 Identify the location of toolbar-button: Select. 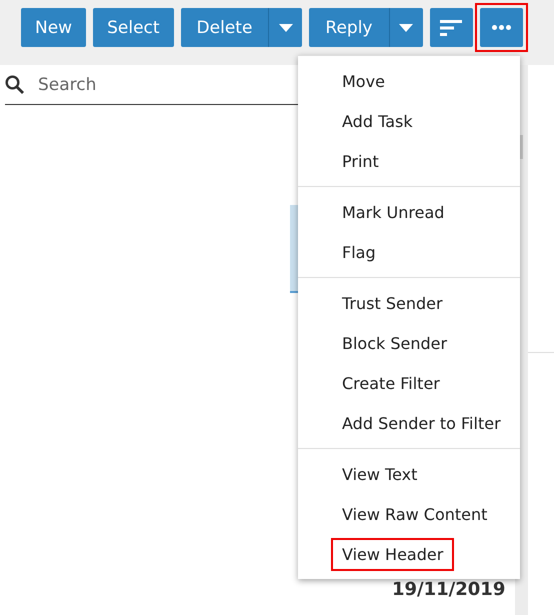
(133, 27).